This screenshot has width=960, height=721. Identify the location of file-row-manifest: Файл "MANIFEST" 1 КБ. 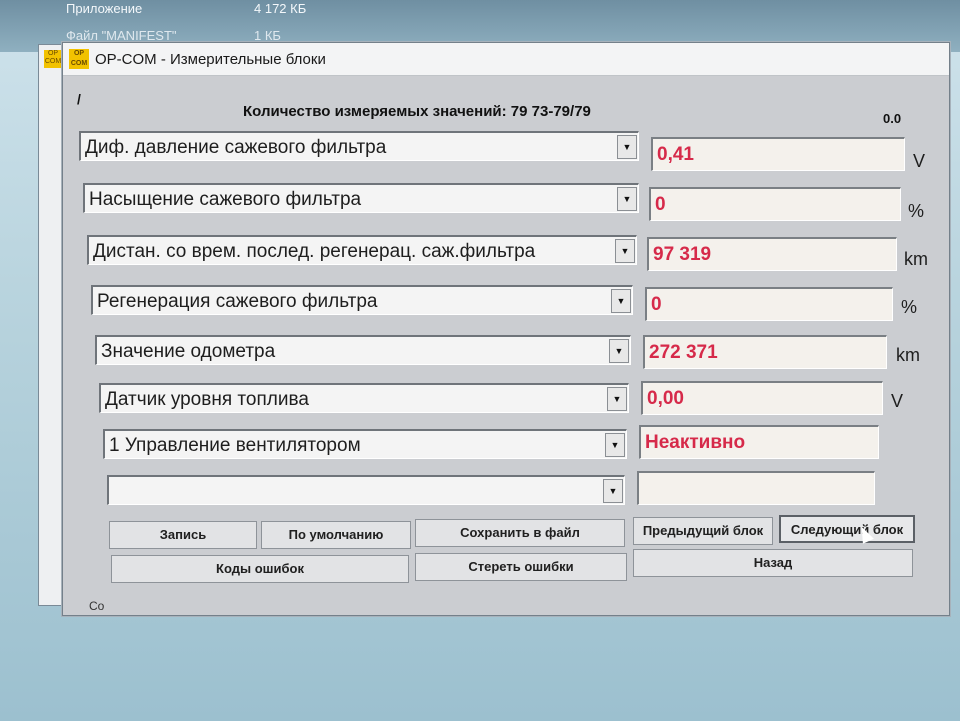
(173, 35).